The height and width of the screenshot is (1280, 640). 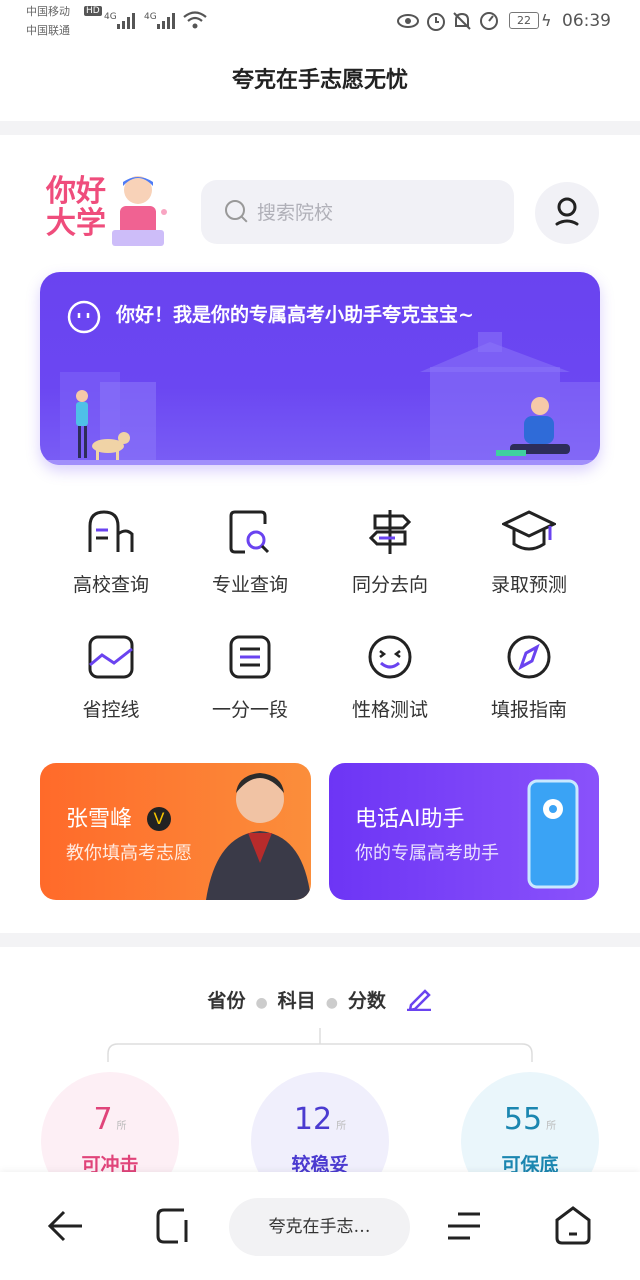 What do you see at coordinates (389, 585) in the screenshot?
I see `grid-label: 同分去向` at bounding box center [389, 585].